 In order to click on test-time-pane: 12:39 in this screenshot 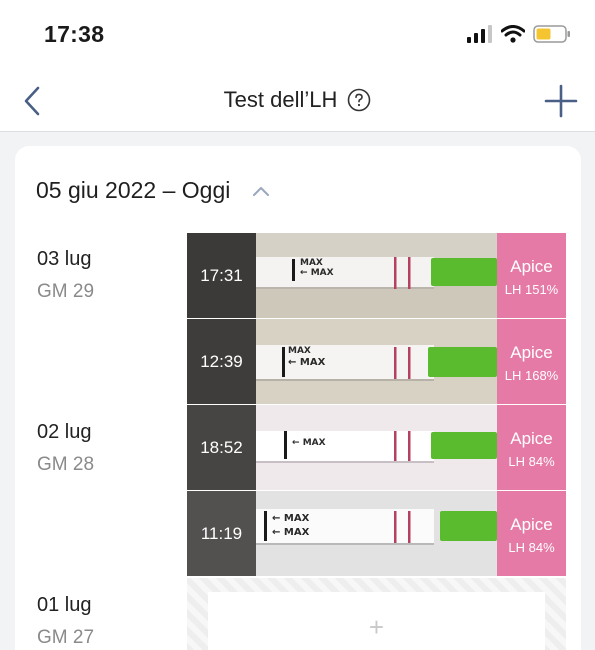, I will do `click(221, 361)`.